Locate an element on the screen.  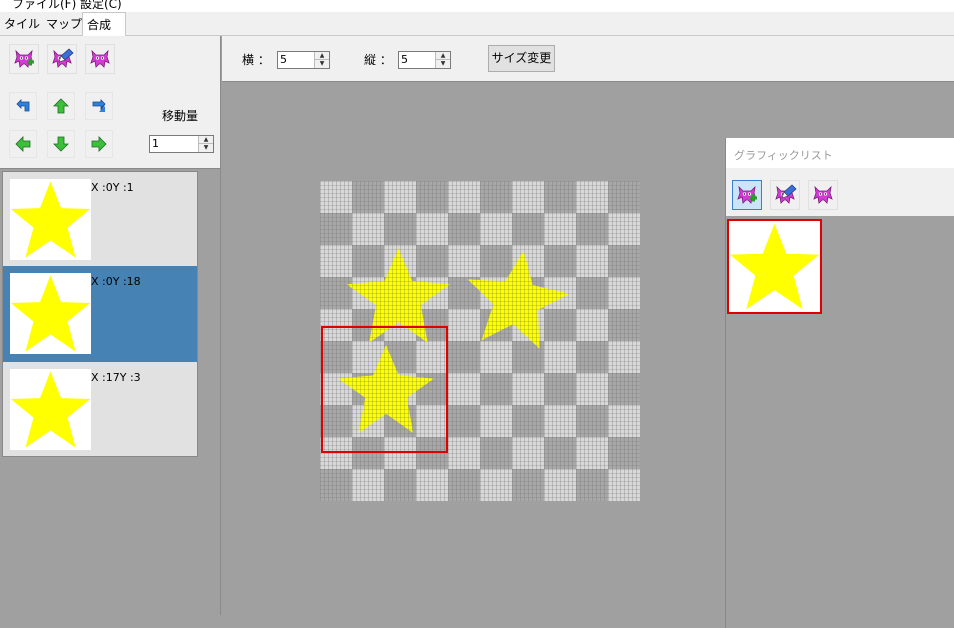
size-toolbar: 横 ： 5 ▲ ▼ 縦 ： 5 ▲ ▼ サイズ変更 is located at coordinates (588, 59).